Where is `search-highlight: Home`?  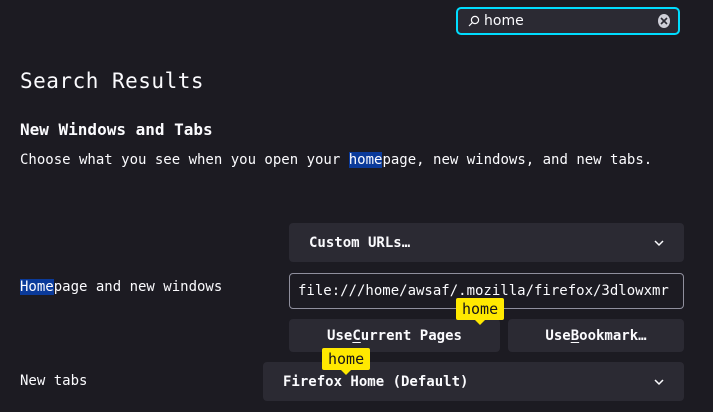 search-highlight: Home is located at coordinates (37, 287).